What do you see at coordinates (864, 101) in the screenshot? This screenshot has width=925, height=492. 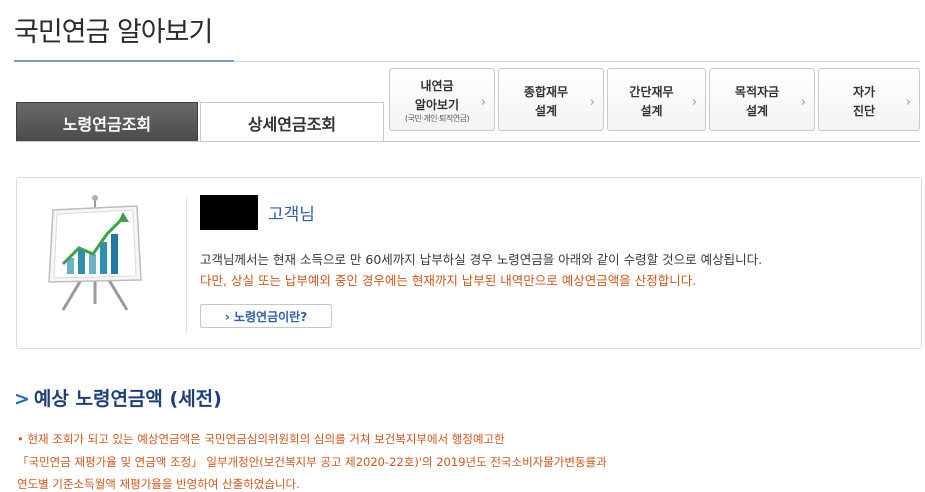 I see `quick-link-label: 자가 진단` at bounding box center [864, 101].